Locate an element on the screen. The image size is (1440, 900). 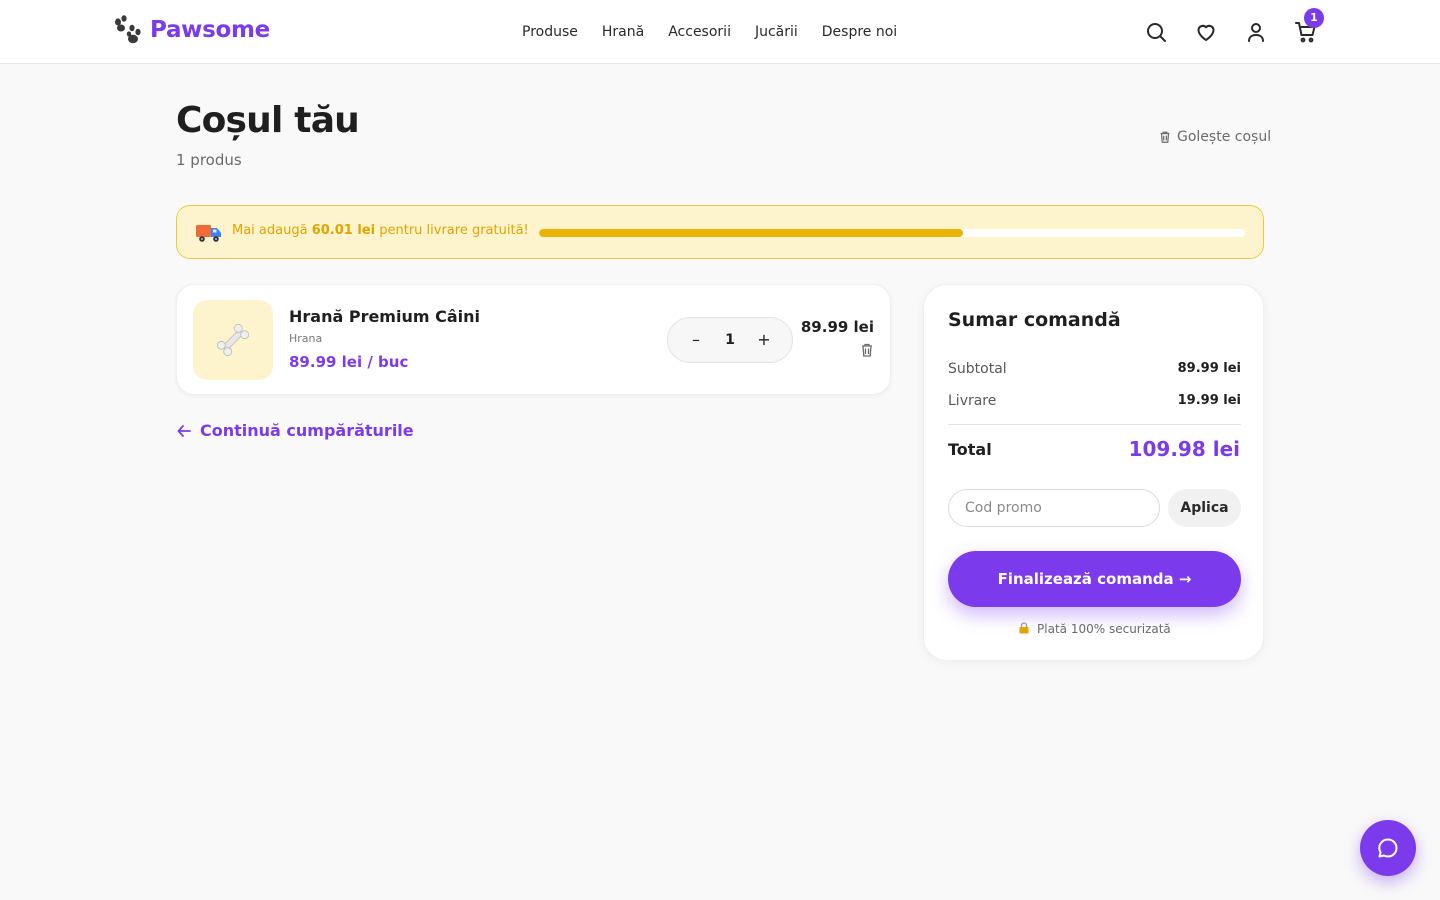
header-actions: 1 is located at coordinates (1244, 26).